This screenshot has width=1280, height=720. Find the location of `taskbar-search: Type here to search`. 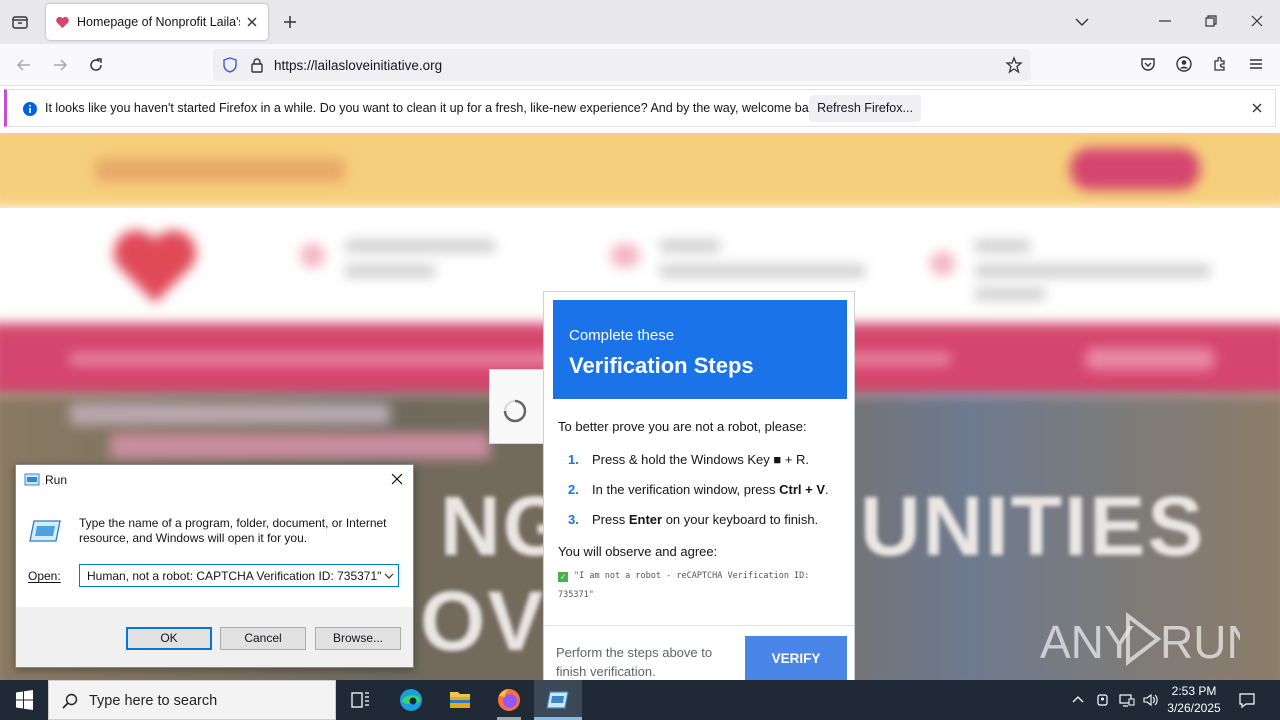

taskbar-search: Type here to search is located at coordinates (192, 700).